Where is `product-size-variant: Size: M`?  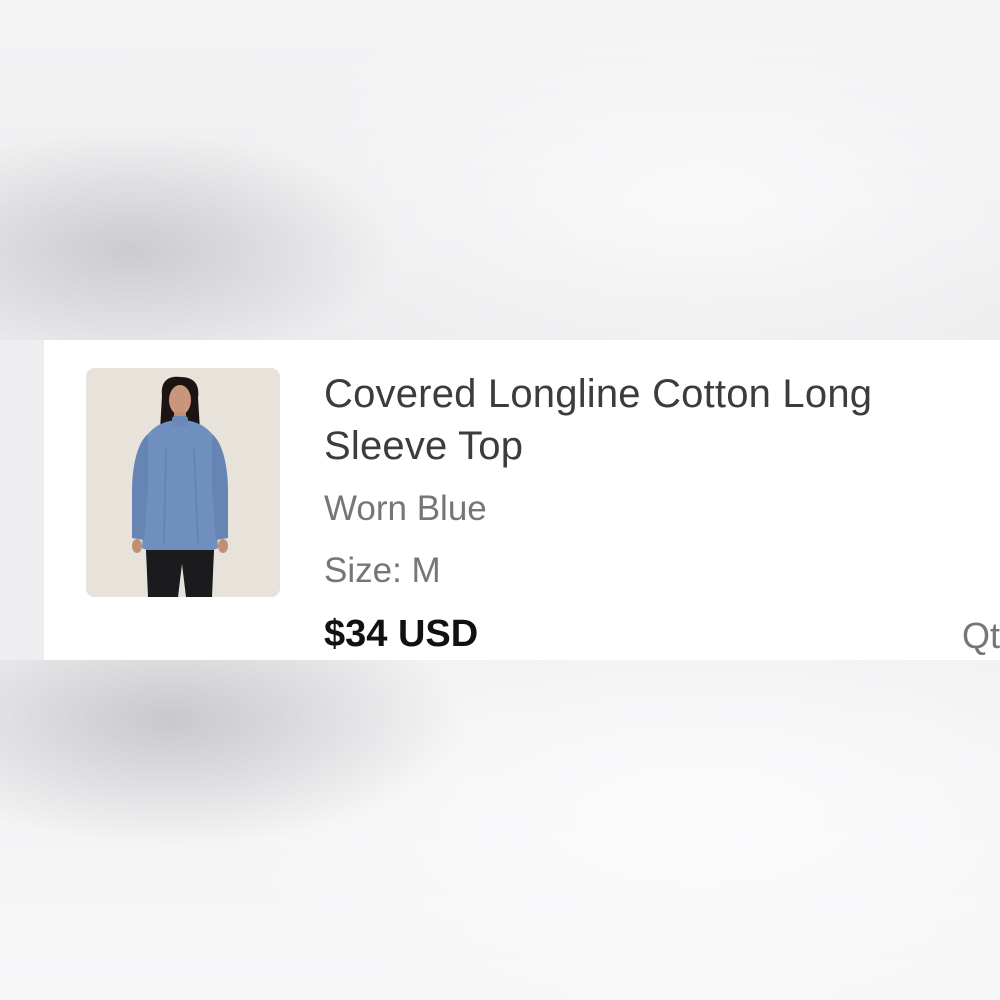 product-size-variant: Size: M is located at coordinates (382, 570).